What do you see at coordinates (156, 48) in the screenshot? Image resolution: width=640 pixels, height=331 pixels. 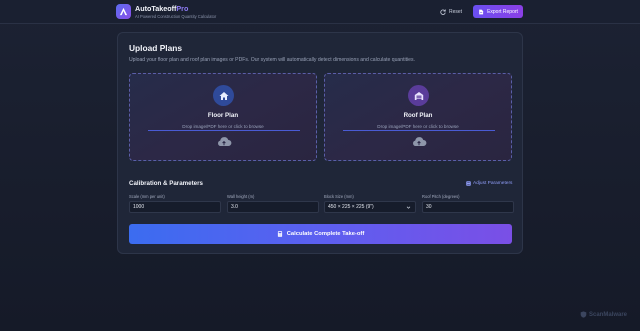 I see `upload-title: Upload Plans` at bounding box center [156, 48].